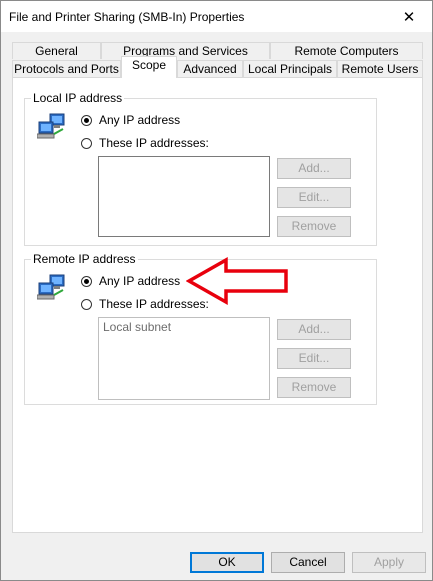 Image resolution: width=433 pixels, height=581 pixels. I want to click on local-any-ip-label: Any IP address, so click(140, 120).